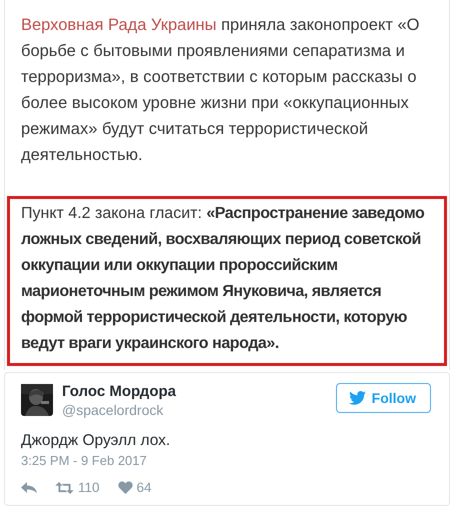 The height and width of the screenshot is (506, 453). What do you see at coordinates (226, 460) in the screenshot?
I see `tweet-timestamp: 3:25 PM - 9 Feb 2017` at bounding box center [226, 460].